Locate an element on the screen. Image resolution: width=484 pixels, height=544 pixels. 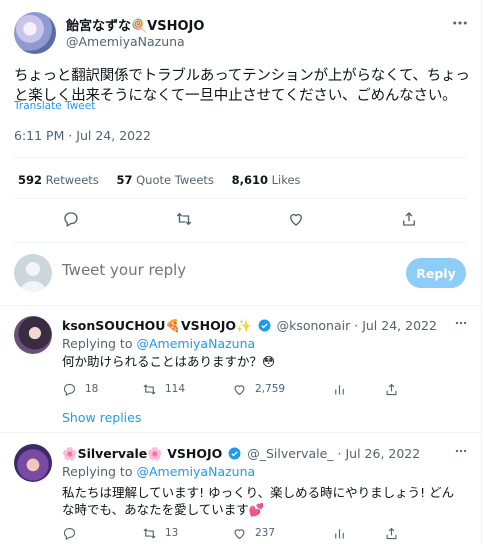
quotes-stat: 57 Quote Tweets is located at coordinates (164, 180).